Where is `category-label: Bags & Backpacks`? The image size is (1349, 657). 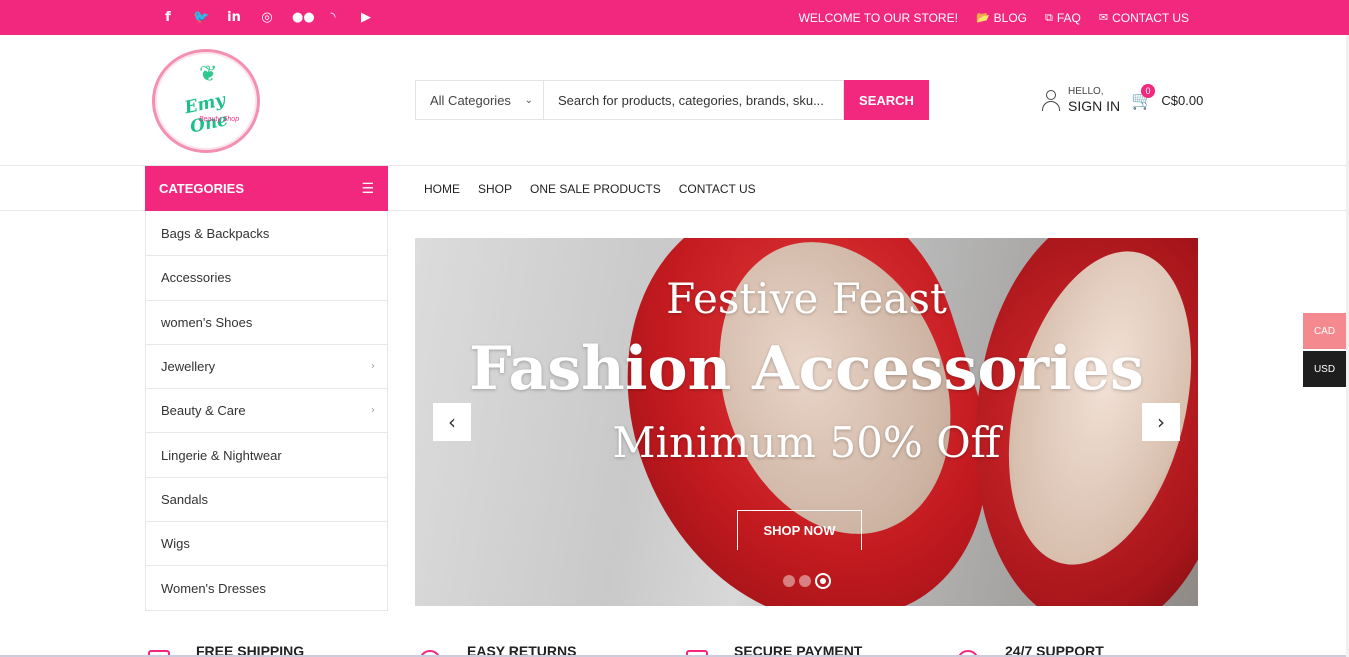 category-label: Bags & Backpacks is located at coordinates (215, 233).